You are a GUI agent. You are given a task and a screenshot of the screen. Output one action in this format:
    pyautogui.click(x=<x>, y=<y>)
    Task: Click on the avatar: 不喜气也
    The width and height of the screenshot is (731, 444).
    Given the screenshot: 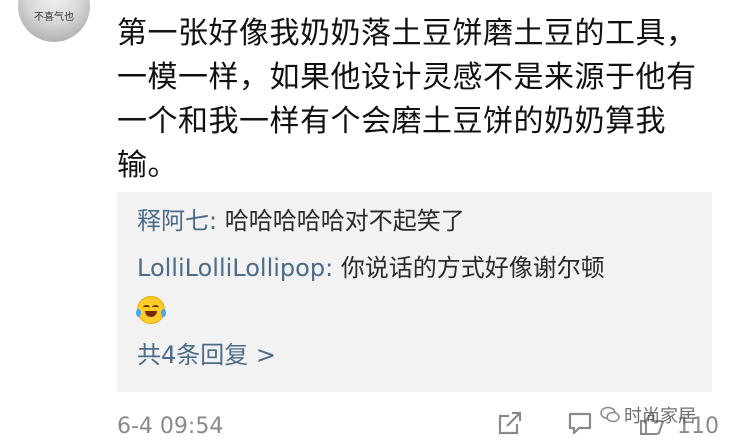 What is the action you would take?
    pyautogui.click(x=54, y=21)
    